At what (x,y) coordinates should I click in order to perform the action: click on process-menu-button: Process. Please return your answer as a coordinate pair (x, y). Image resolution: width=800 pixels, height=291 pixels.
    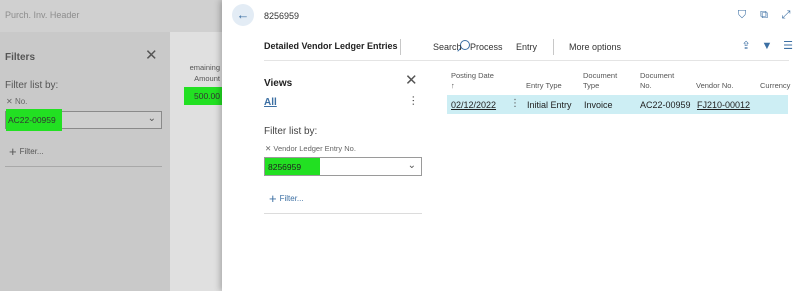
    Looking at the image, I should click on (486, 47).